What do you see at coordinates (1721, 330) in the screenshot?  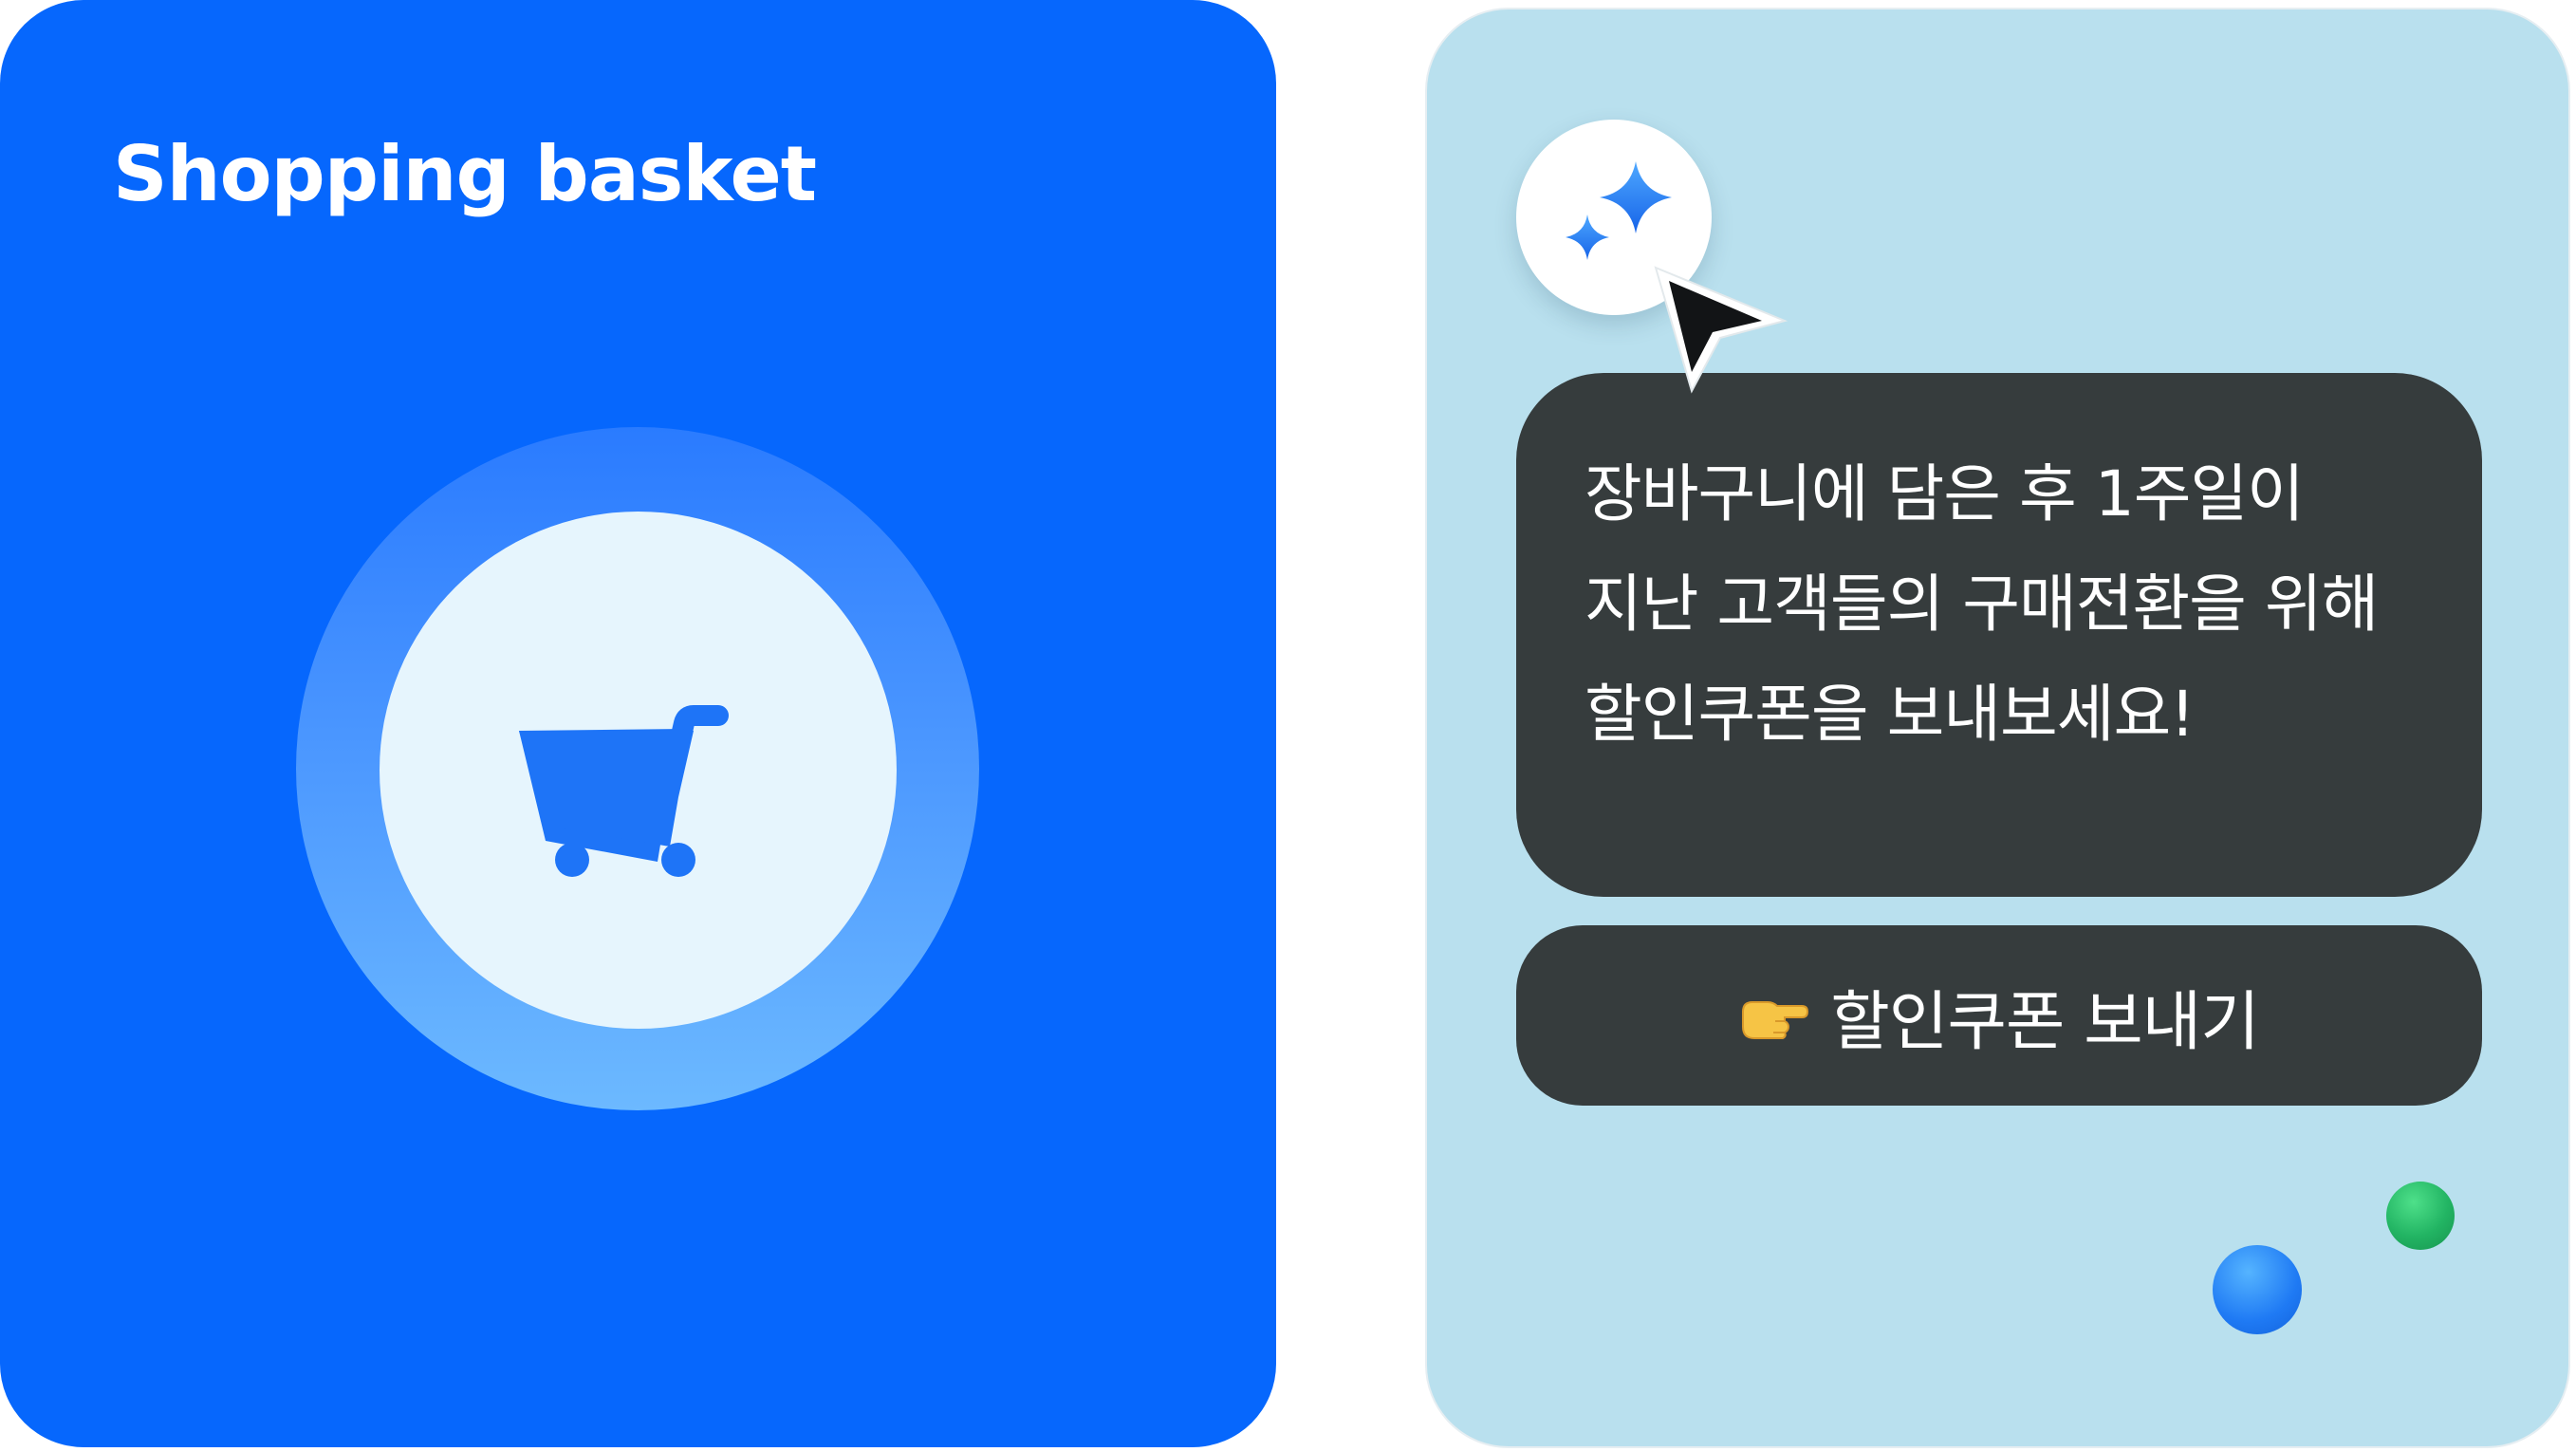 I see `mouse-pointer-icon` at bounding box center [1721, 330].